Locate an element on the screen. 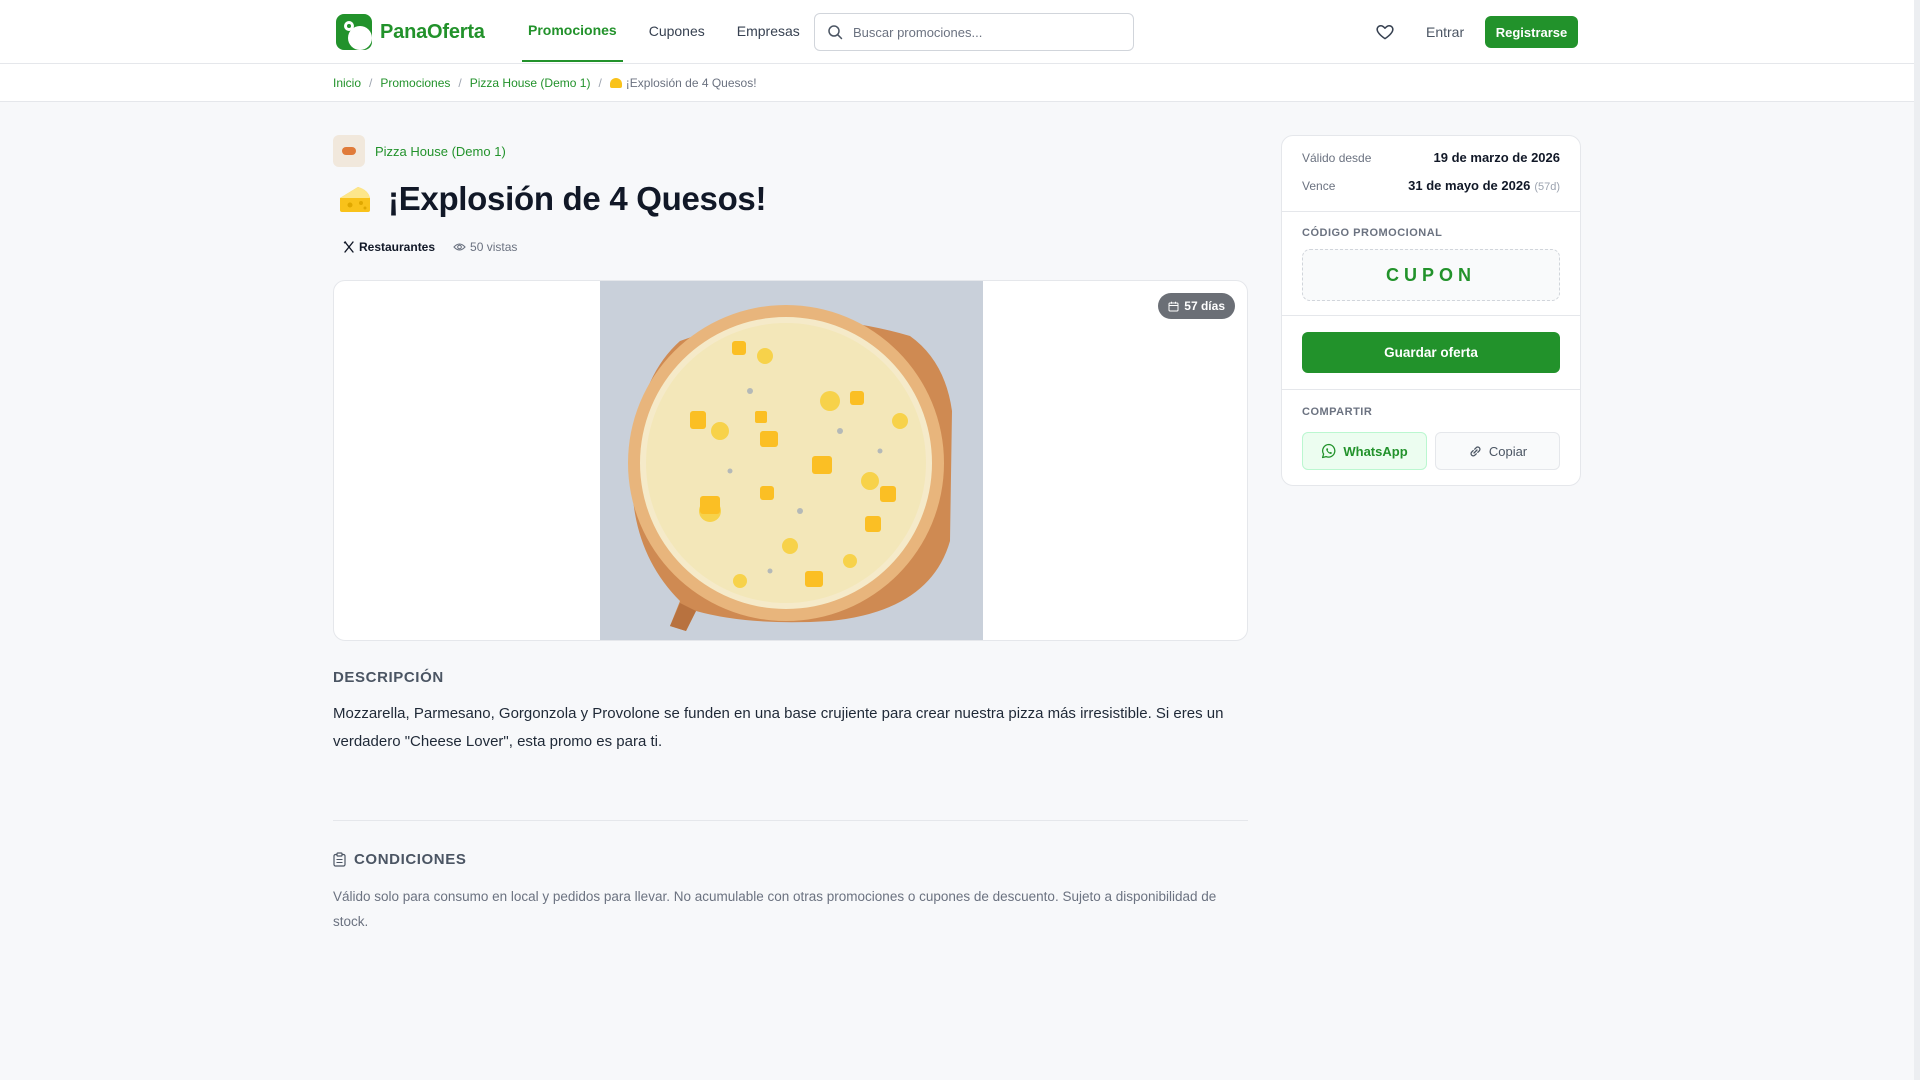 Image resolution: width=1920 pixels, height=1080 pixels. eye-icon is located at coordinates (459, 247).